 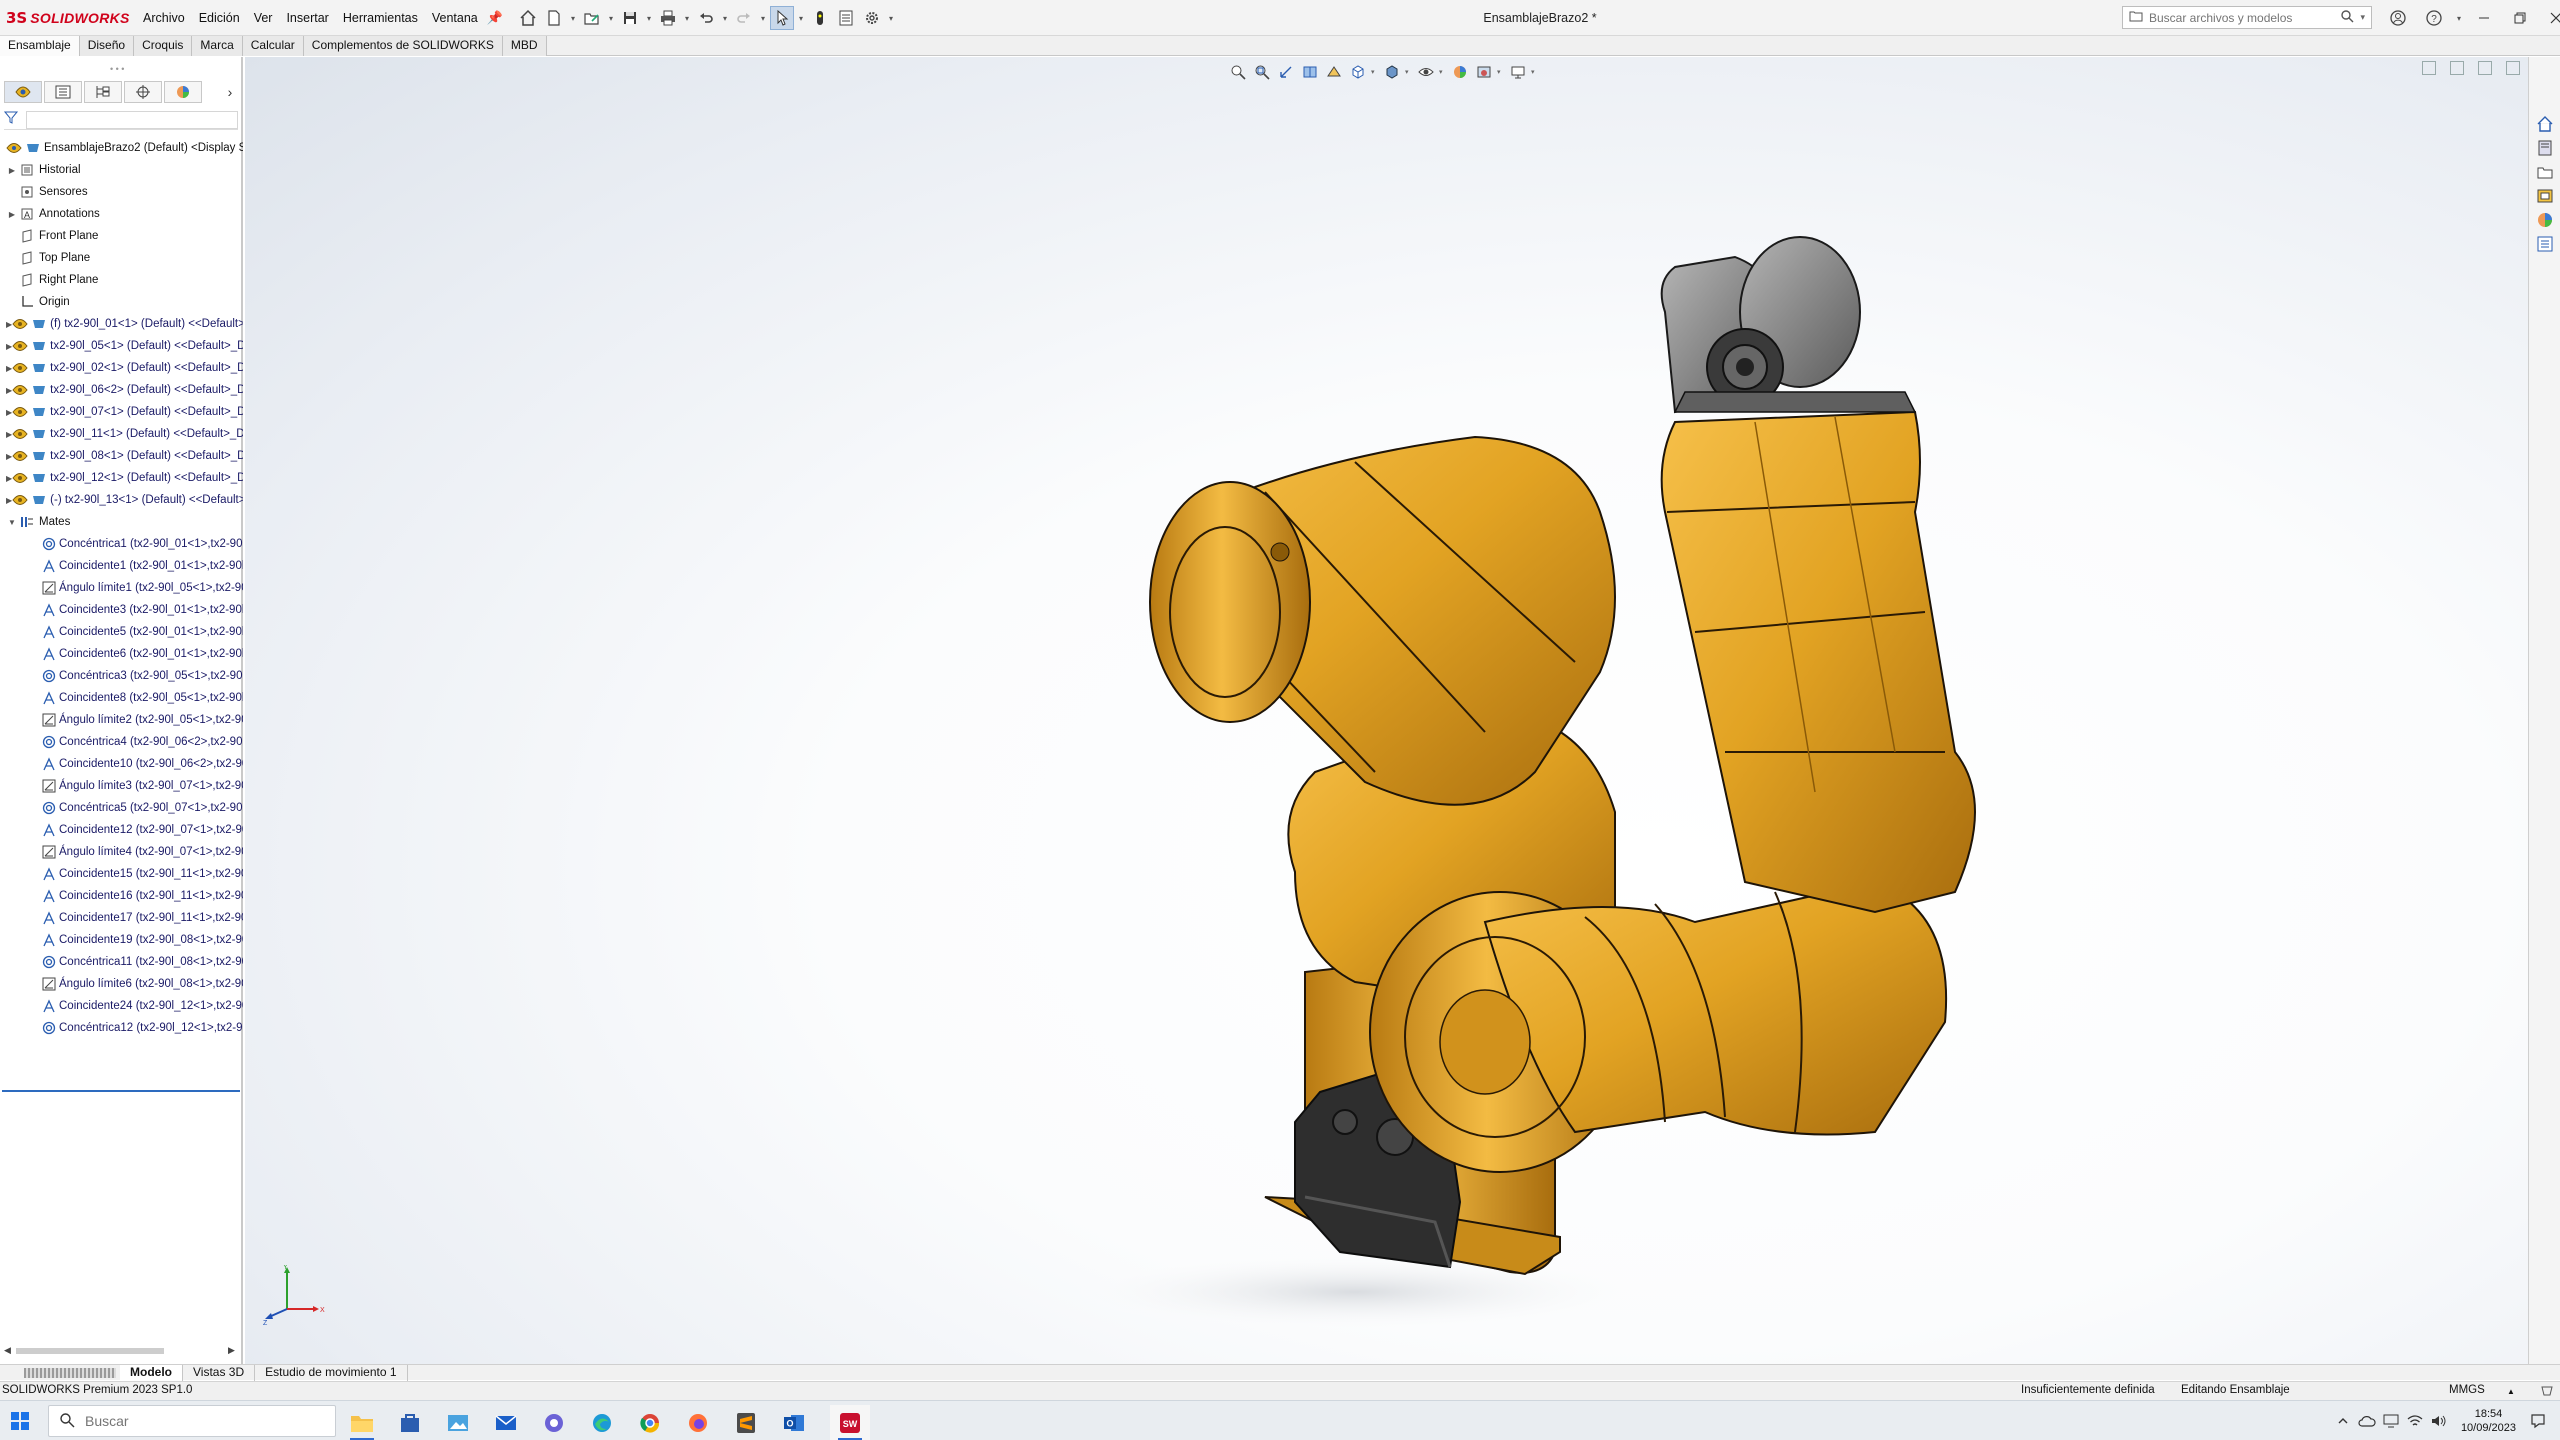 I want to click on pin-menu-icon: 📌, so click(x=495, y=18).